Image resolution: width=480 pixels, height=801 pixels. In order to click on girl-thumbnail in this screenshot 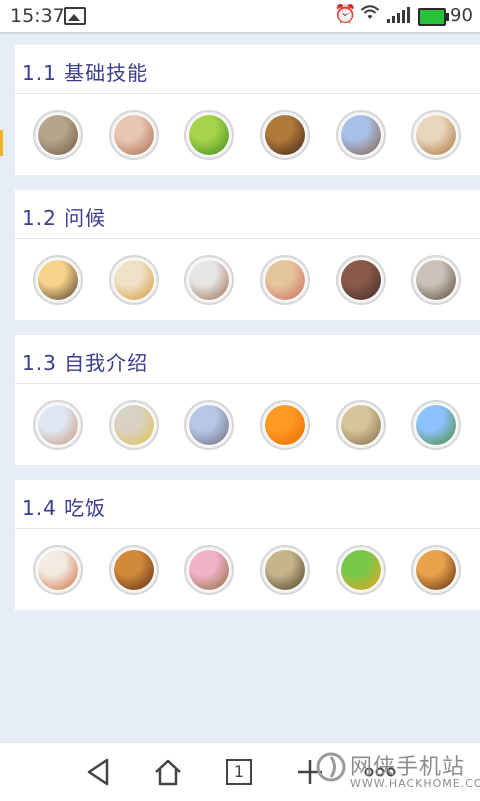, I will do `click(361, 280)`.